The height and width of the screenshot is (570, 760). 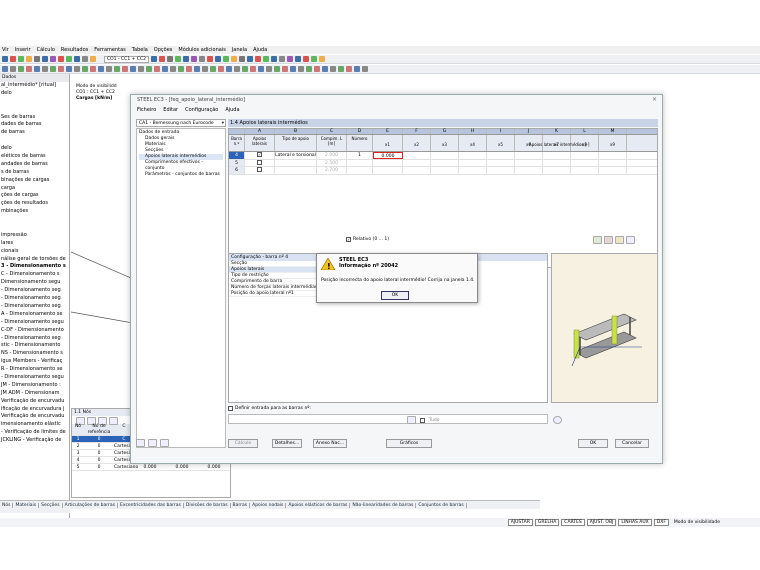 I want to click on select-icon, so click(x=411, y=420).